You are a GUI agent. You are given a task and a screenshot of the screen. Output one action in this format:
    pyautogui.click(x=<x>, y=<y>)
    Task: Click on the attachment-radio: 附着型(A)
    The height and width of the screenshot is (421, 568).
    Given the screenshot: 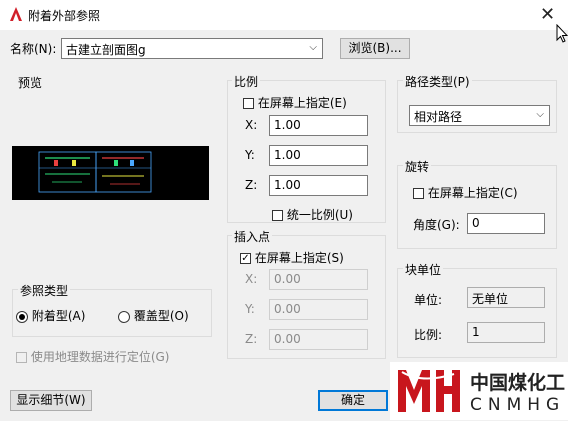 What is the action you would take?
    pyautogui.click(x=50, y=315)
    